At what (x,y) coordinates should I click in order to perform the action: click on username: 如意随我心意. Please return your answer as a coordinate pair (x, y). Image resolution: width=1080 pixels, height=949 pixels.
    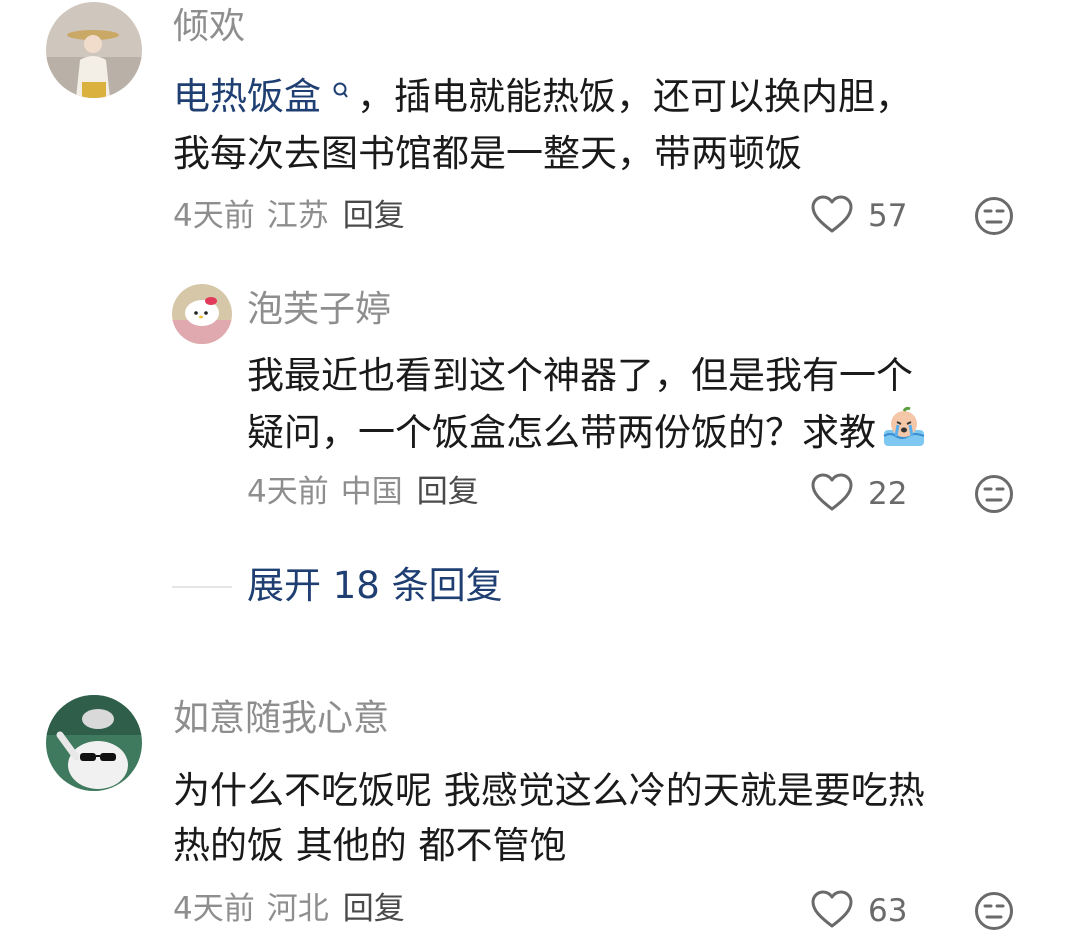
    Looking at the image, I should click on (281, 719).